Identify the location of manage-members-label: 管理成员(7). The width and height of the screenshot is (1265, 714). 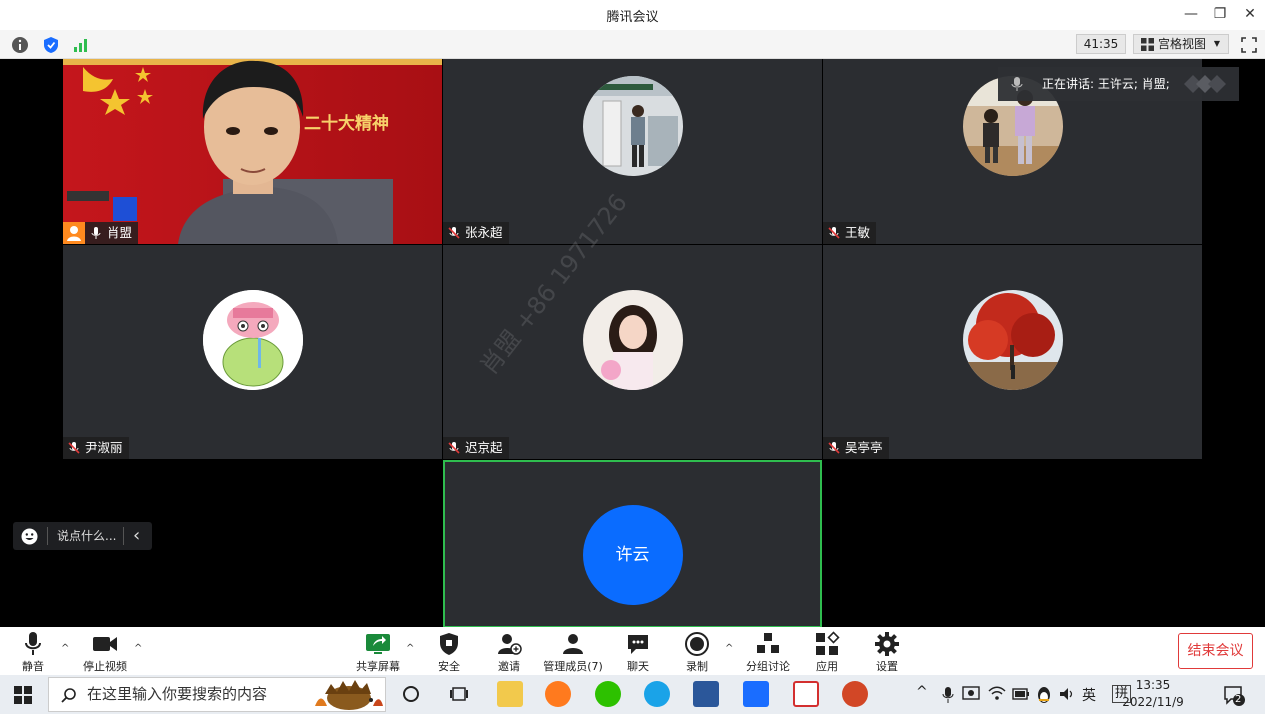
(573, 666).